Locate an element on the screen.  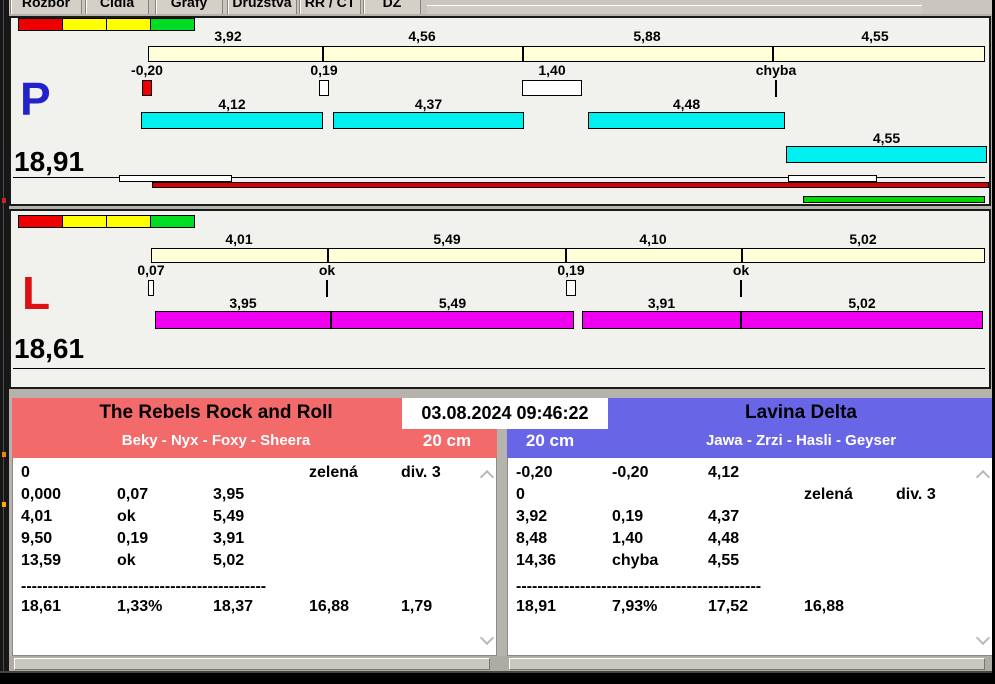
table-row: 3,92 0,19 4,37 is located at coordinates (750, 519).